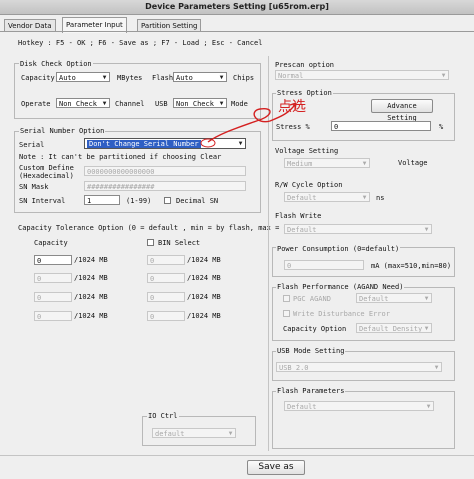  Describe the element at coordinates (51, 243) in the screenshot. I see `tolerance-capacity-label: Capacity` at that location.